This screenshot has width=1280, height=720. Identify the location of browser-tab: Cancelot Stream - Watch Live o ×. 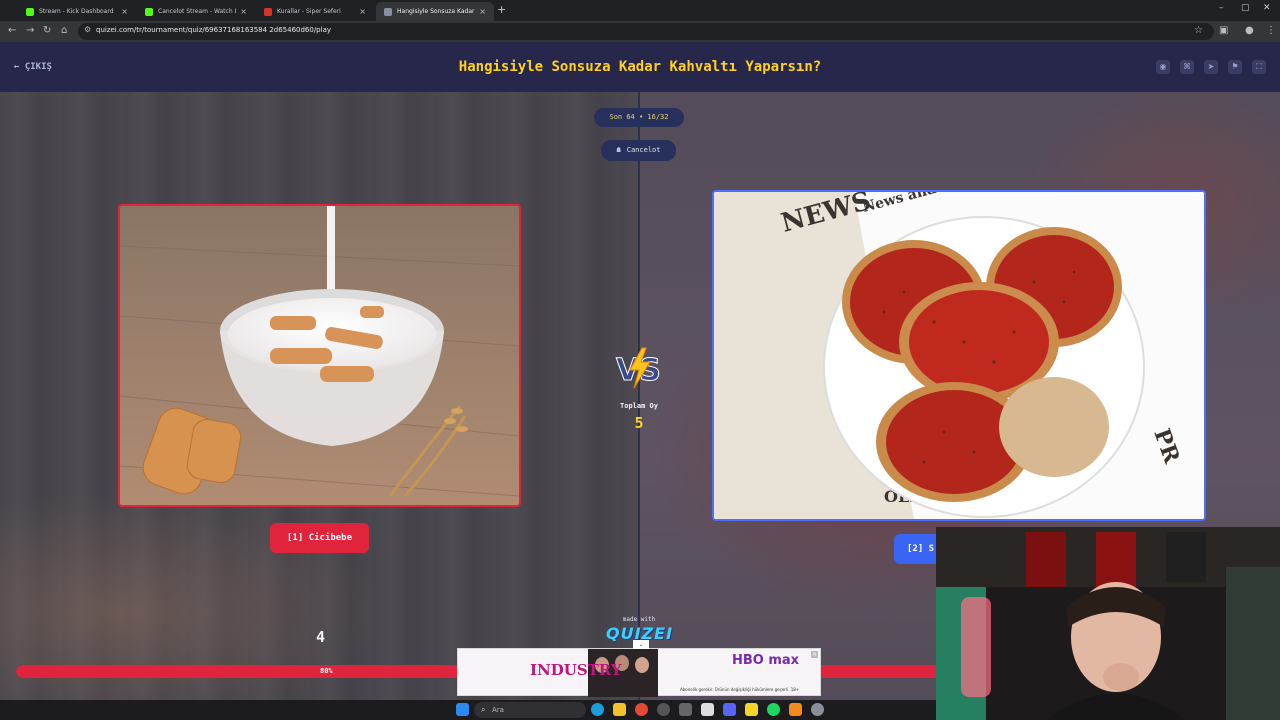
(196, 11).